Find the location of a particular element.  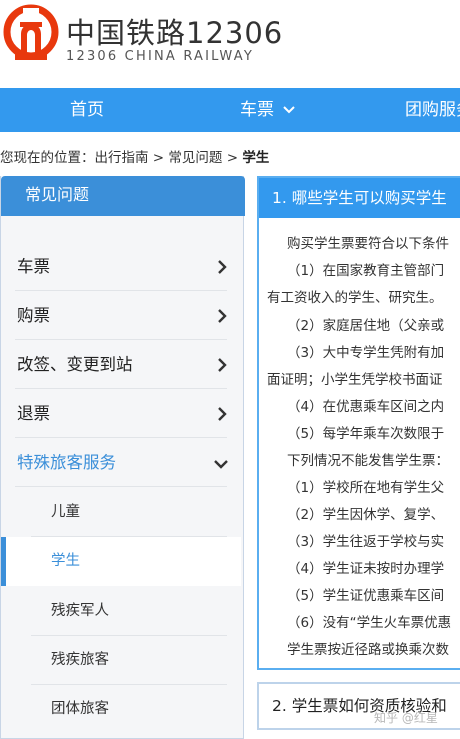

faq-question-title: 1. 哪些学生可以购买学生 is located at coordinates (359, 198).